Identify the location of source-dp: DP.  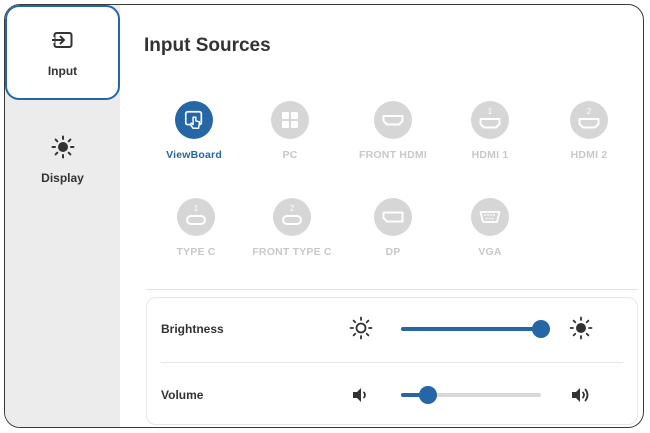
(393, 228).